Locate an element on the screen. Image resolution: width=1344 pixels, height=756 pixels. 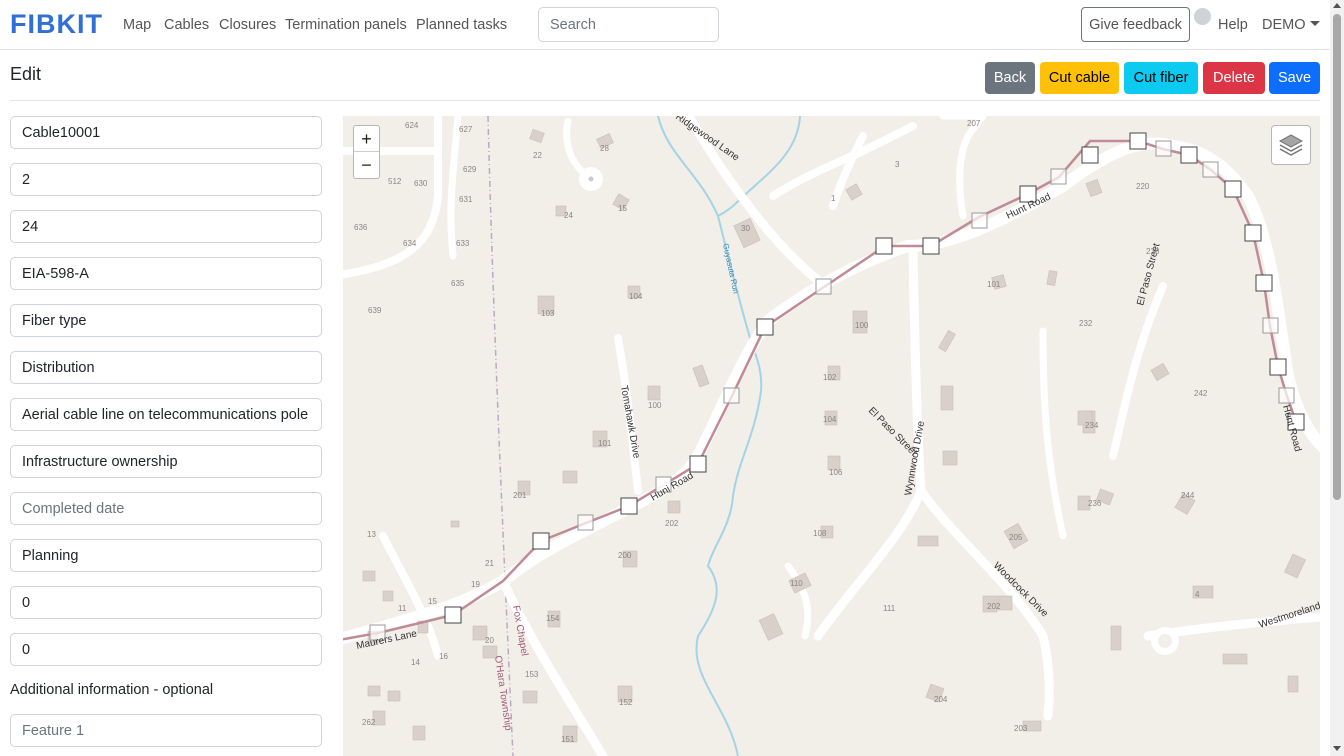
fiber-type-field is located at coordinates (166, 320).